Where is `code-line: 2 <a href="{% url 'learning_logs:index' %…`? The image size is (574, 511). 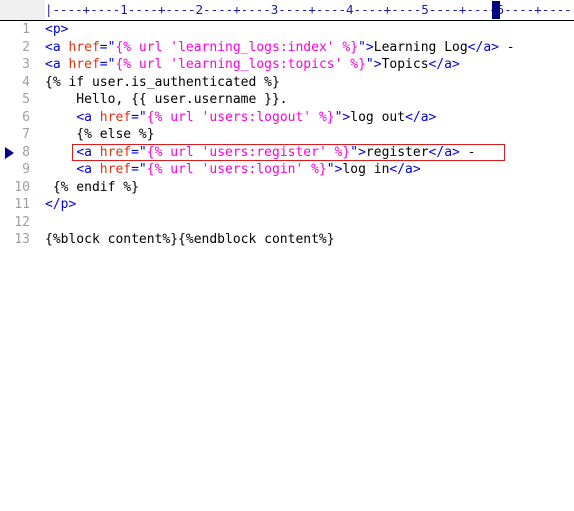
code-line: 2 <a href="{% url 'learning_logs:index' %… is located at coordinates (287, 48).